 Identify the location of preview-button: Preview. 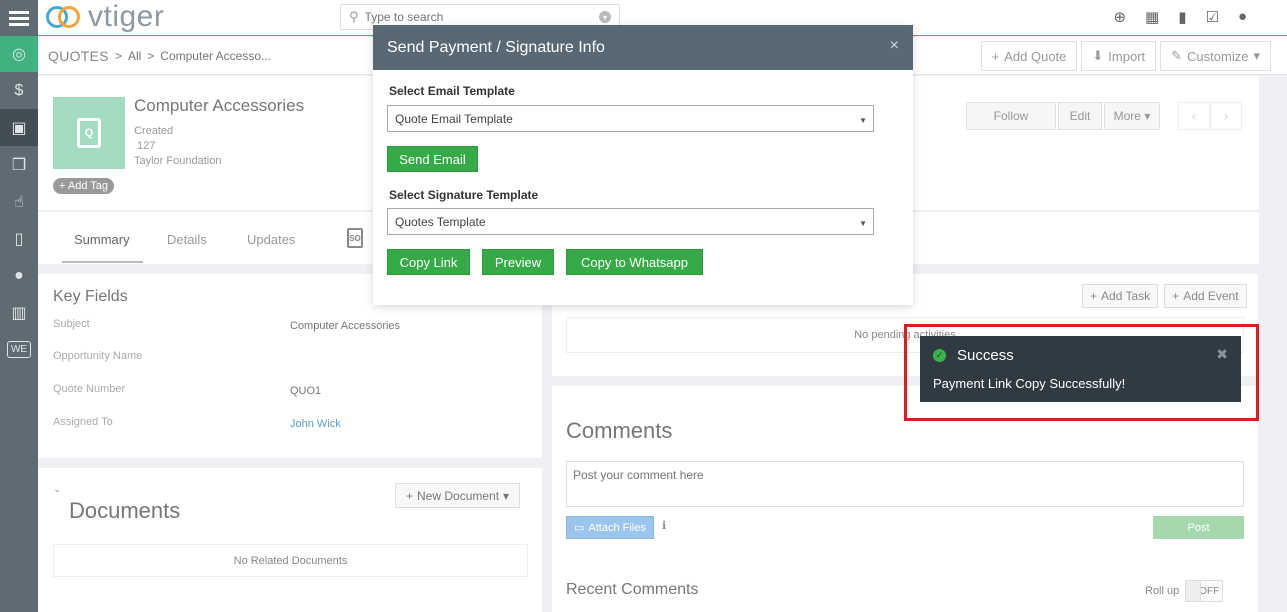
(518, 262).